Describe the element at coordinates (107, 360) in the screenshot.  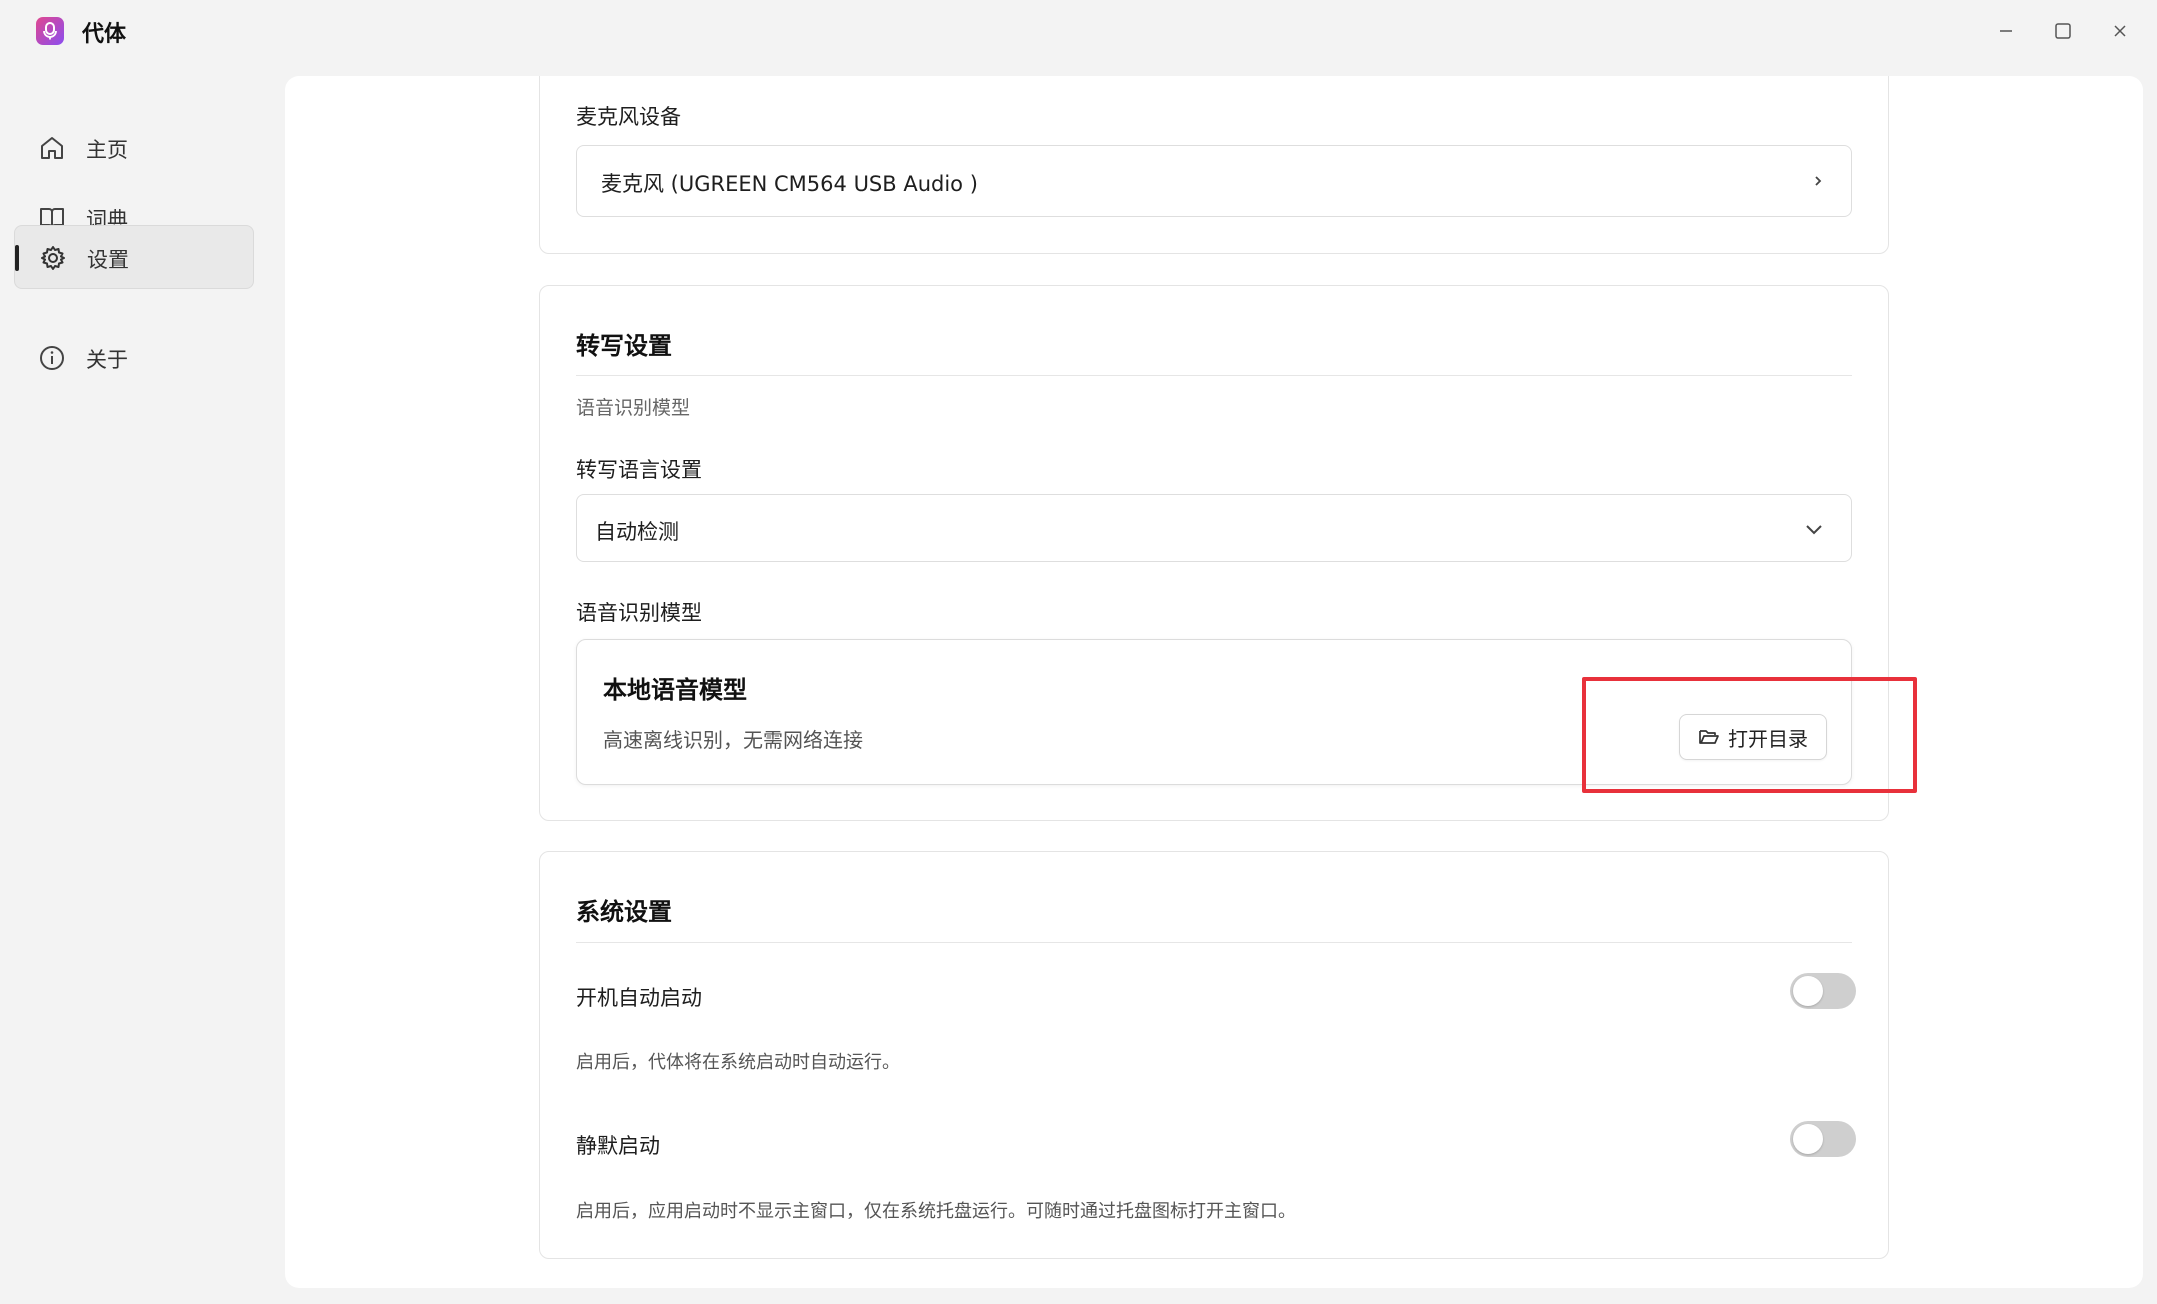
I see `sidebar-item-label: 关于` at that location.